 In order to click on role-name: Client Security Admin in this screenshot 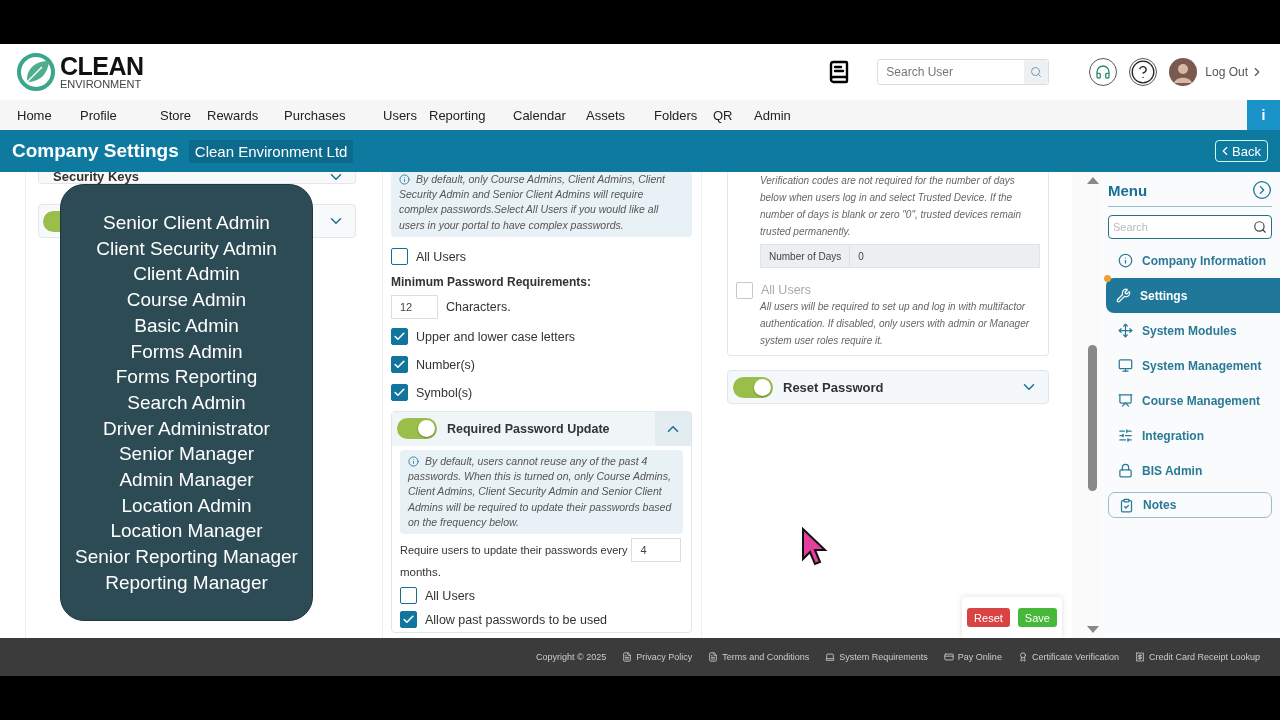, I will do `click(186, 248)`.